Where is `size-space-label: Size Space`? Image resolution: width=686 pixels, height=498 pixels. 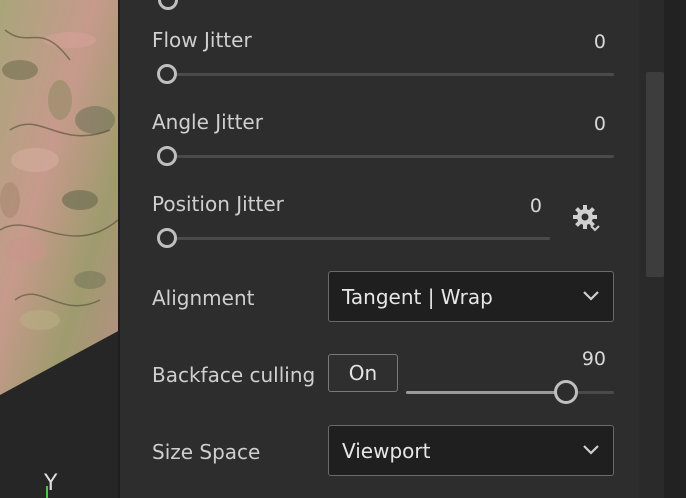
size-space-label: Size Space is located at coordinates (206, 452).